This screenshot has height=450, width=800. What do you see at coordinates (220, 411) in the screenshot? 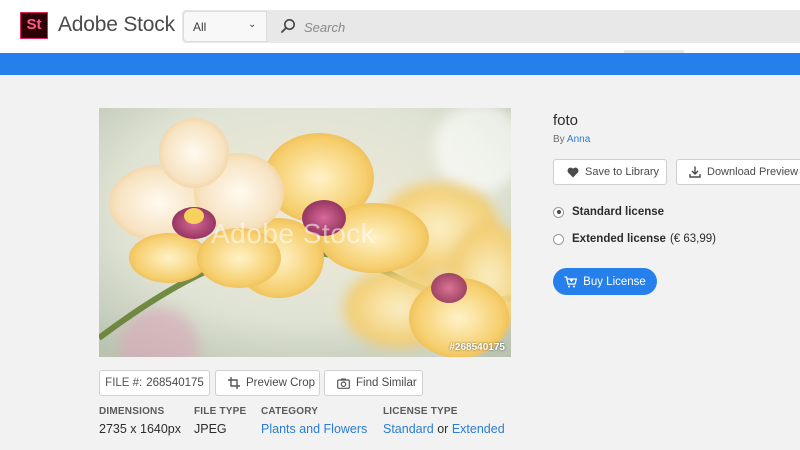
I see `file-type-label: FILE TYPE` at bounding box center [220, 411].